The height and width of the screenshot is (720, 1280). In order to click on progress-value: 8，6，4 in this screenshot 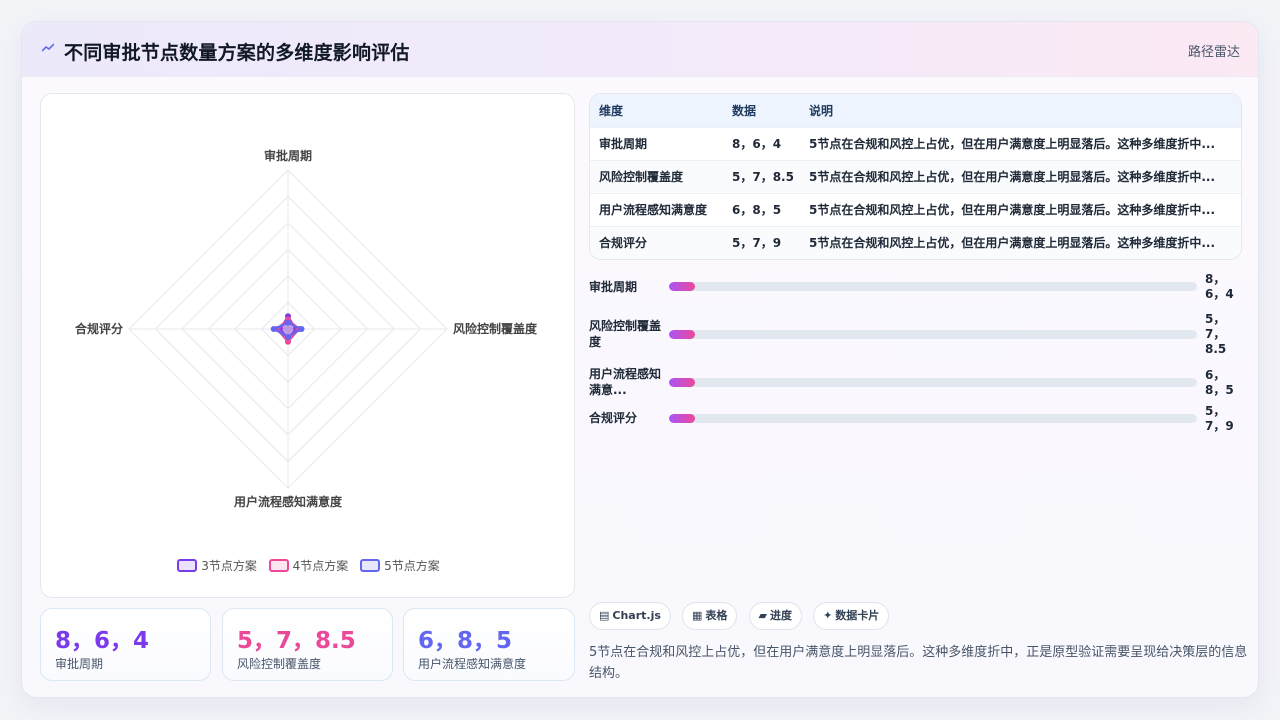, I will do `click(1219, 286)`.